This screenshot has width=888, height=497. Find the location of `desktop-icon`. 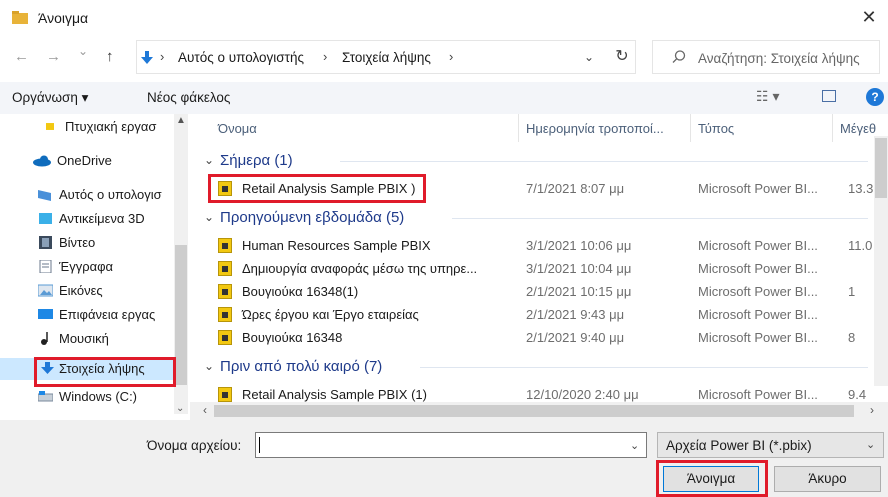

desktop-icon is located at coordinates (45, 314).